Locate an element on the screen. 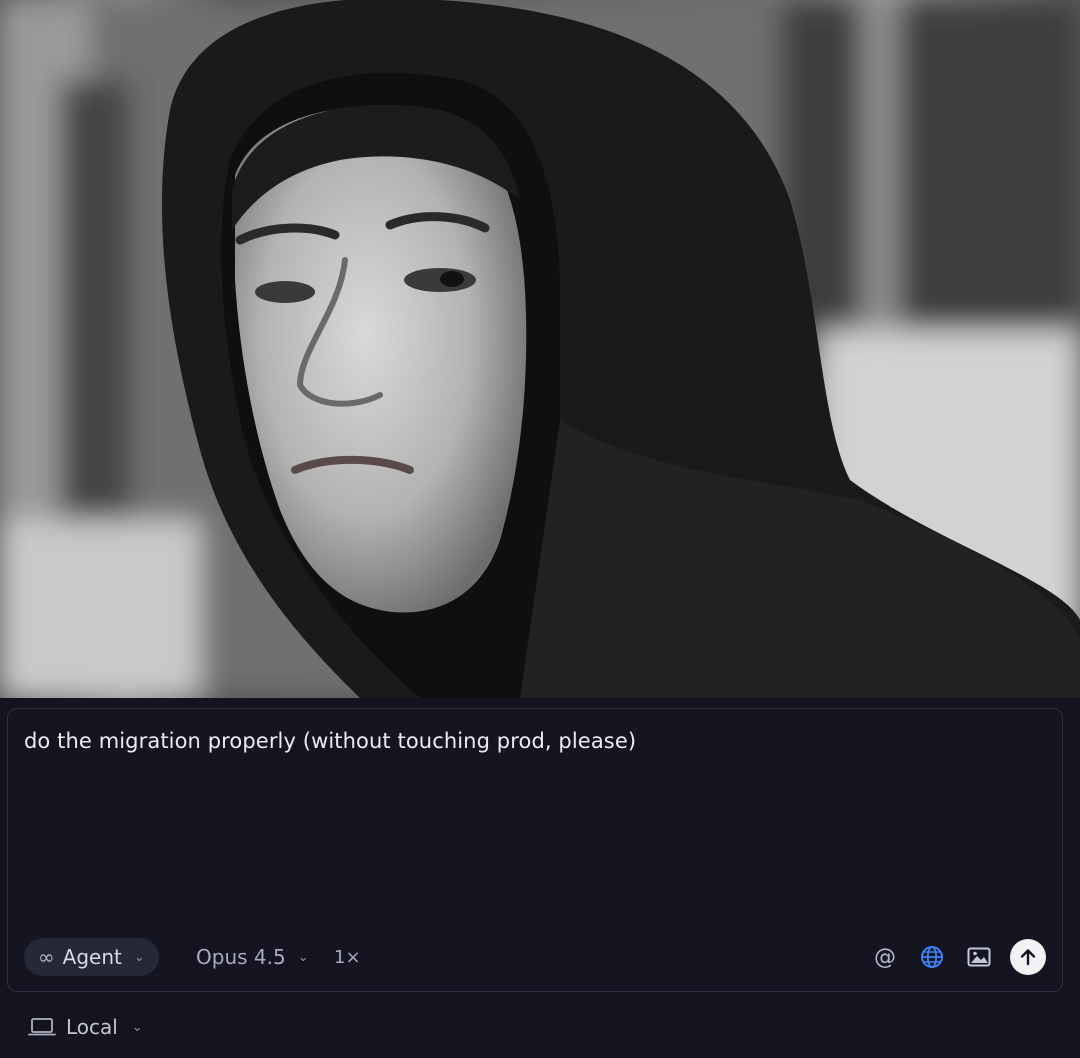 The width and height of the screenshot is (1080, 1058). environment-label: Local is located at coordinates (92, 1027).